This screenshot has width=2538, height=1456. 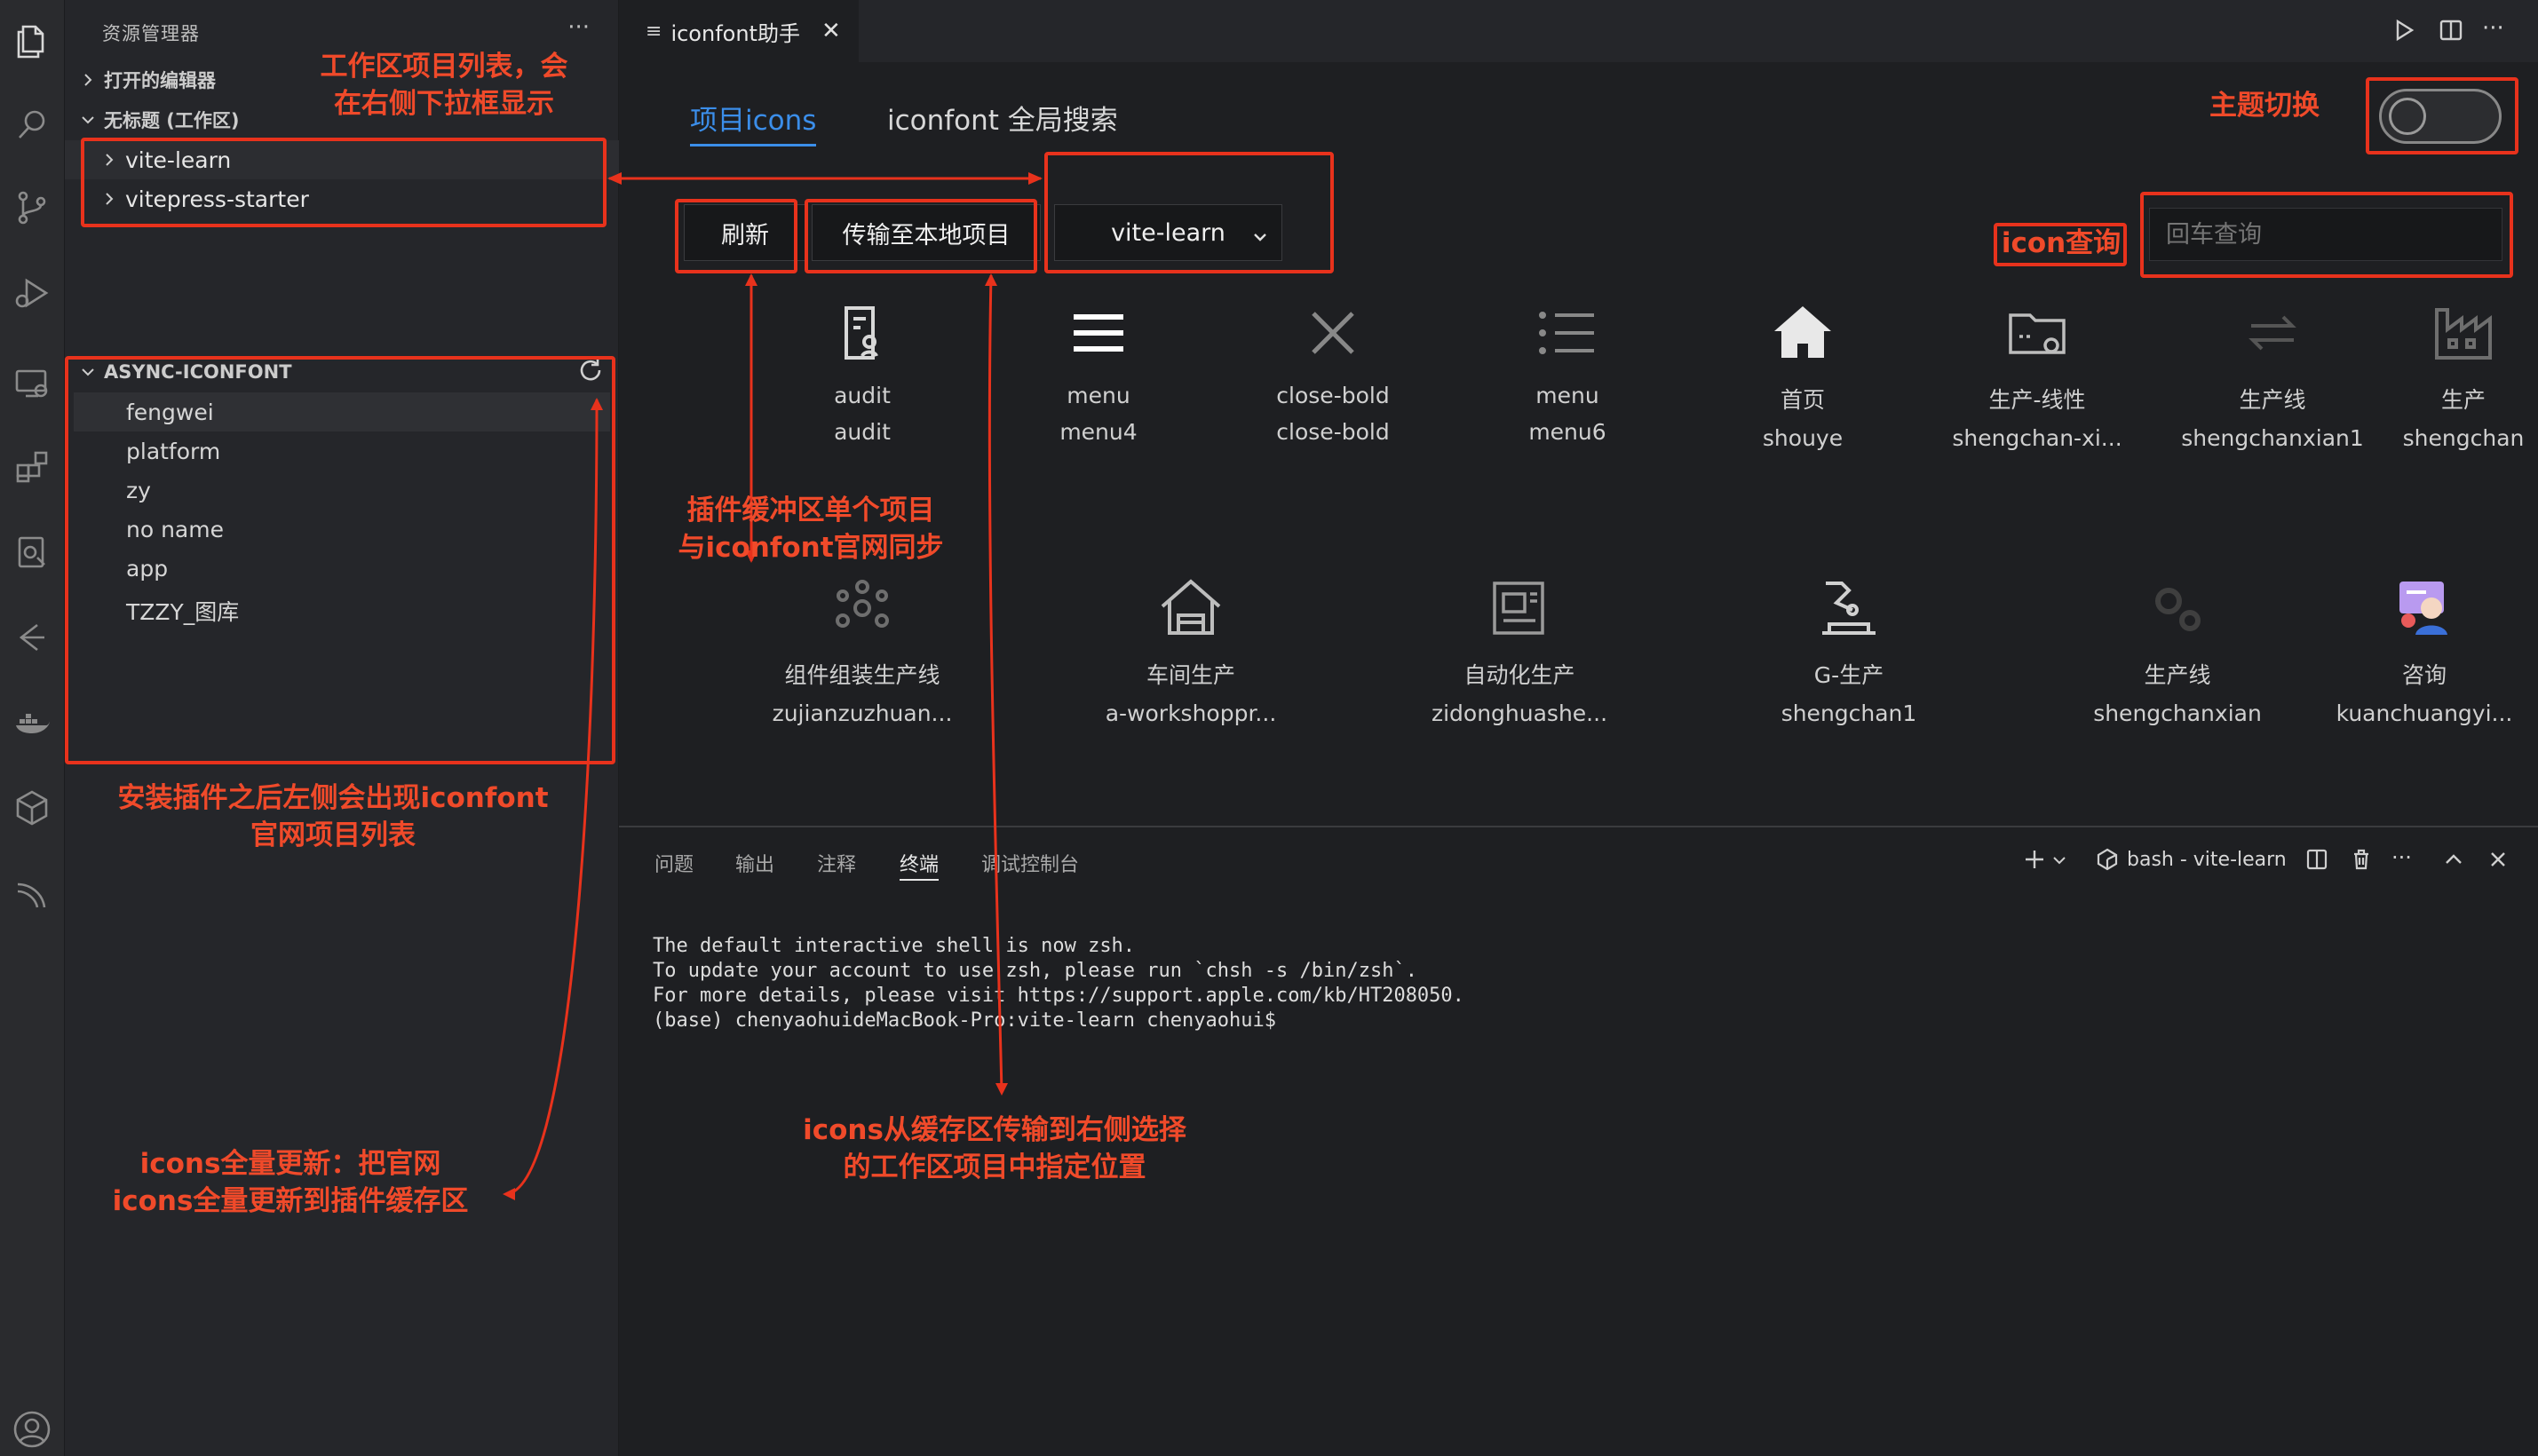 I want to click on split-terminal-icon, so click(x=2317, y=859).